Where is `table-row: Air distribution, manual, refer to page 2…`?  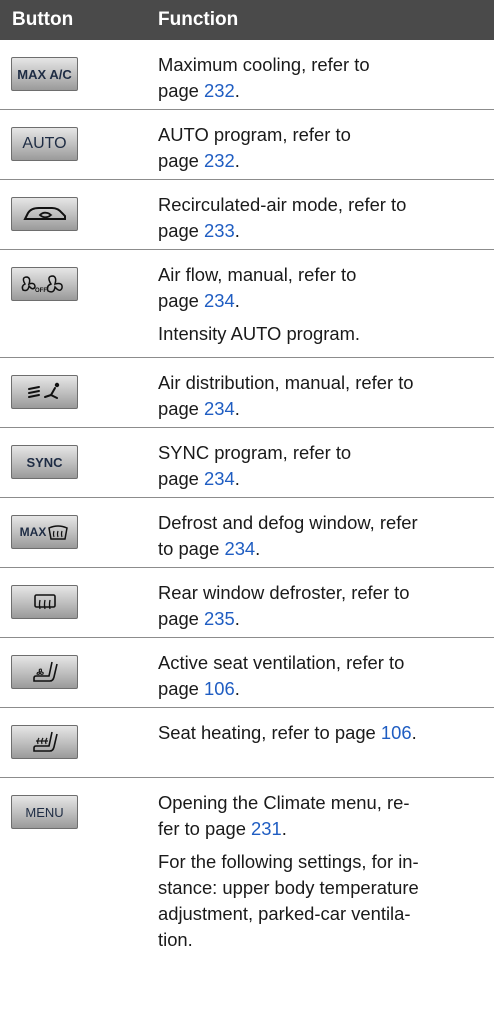
table-row: Air distribution, manual, refer to page 2… is located at coordinates (247, 392).